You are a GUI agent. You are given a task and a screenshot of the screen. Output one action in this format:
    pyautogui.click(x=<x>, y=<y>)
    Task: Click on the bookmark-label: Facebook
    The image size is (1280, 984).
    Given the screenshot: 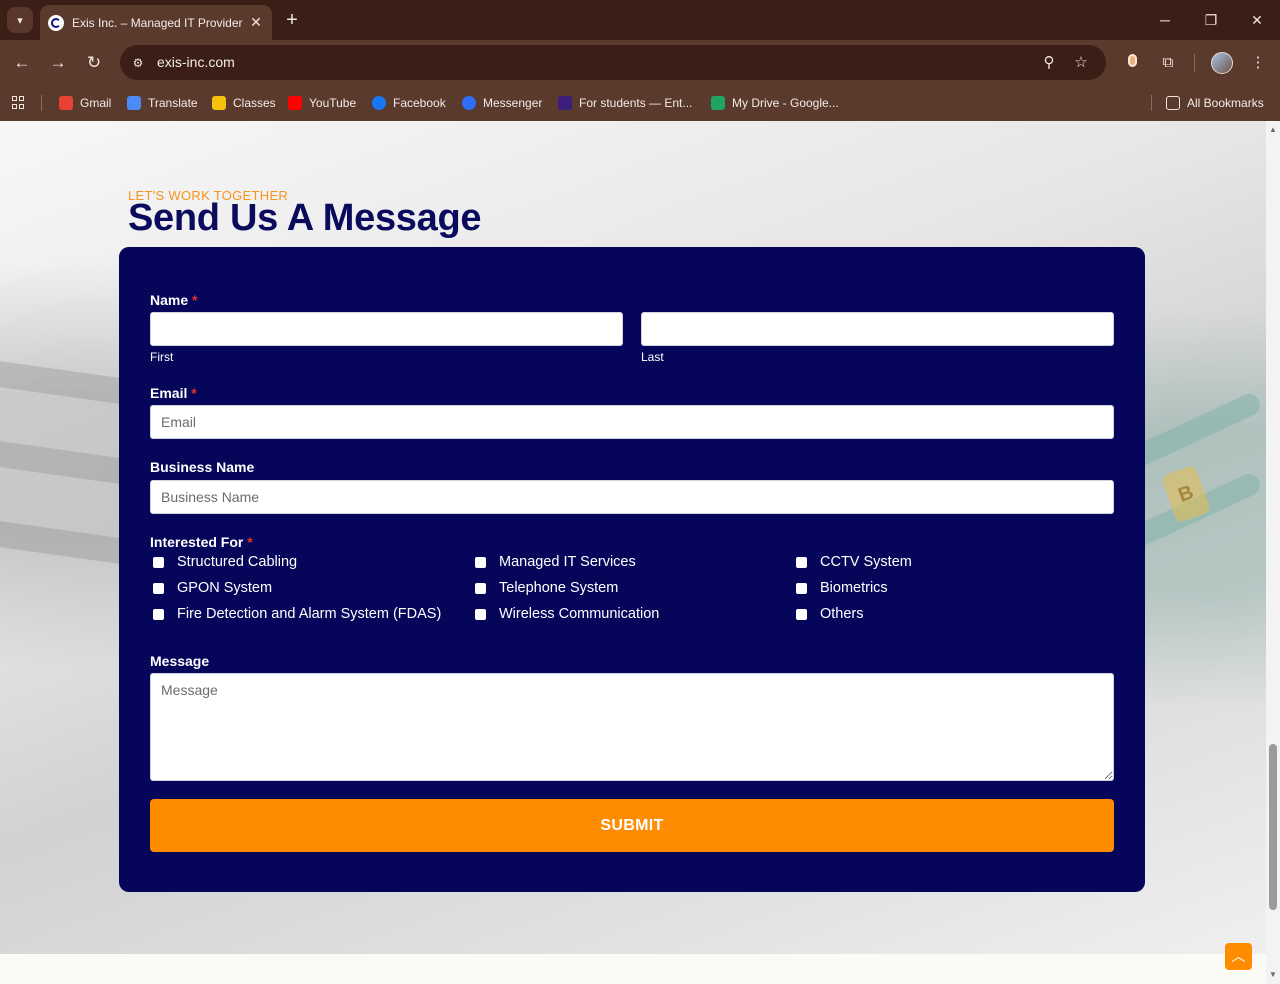 What is the action you would take?
    pyautogui.click(x=419, y=103)
    